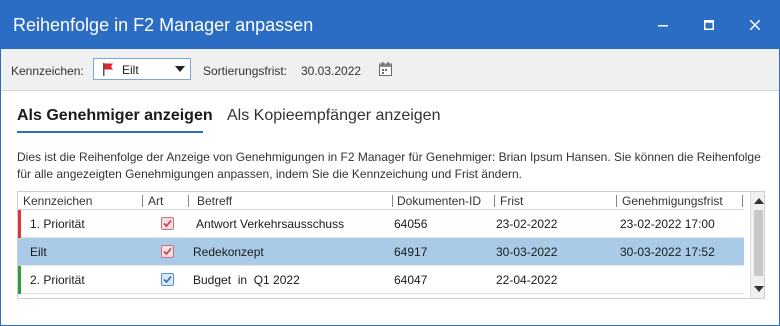 This screenshot has height=326, width=780. Describe the element at coordinates (270, 224) in the screenshot. I see `cell-betreff: Antwort Verkehrsausschuss` at that location.